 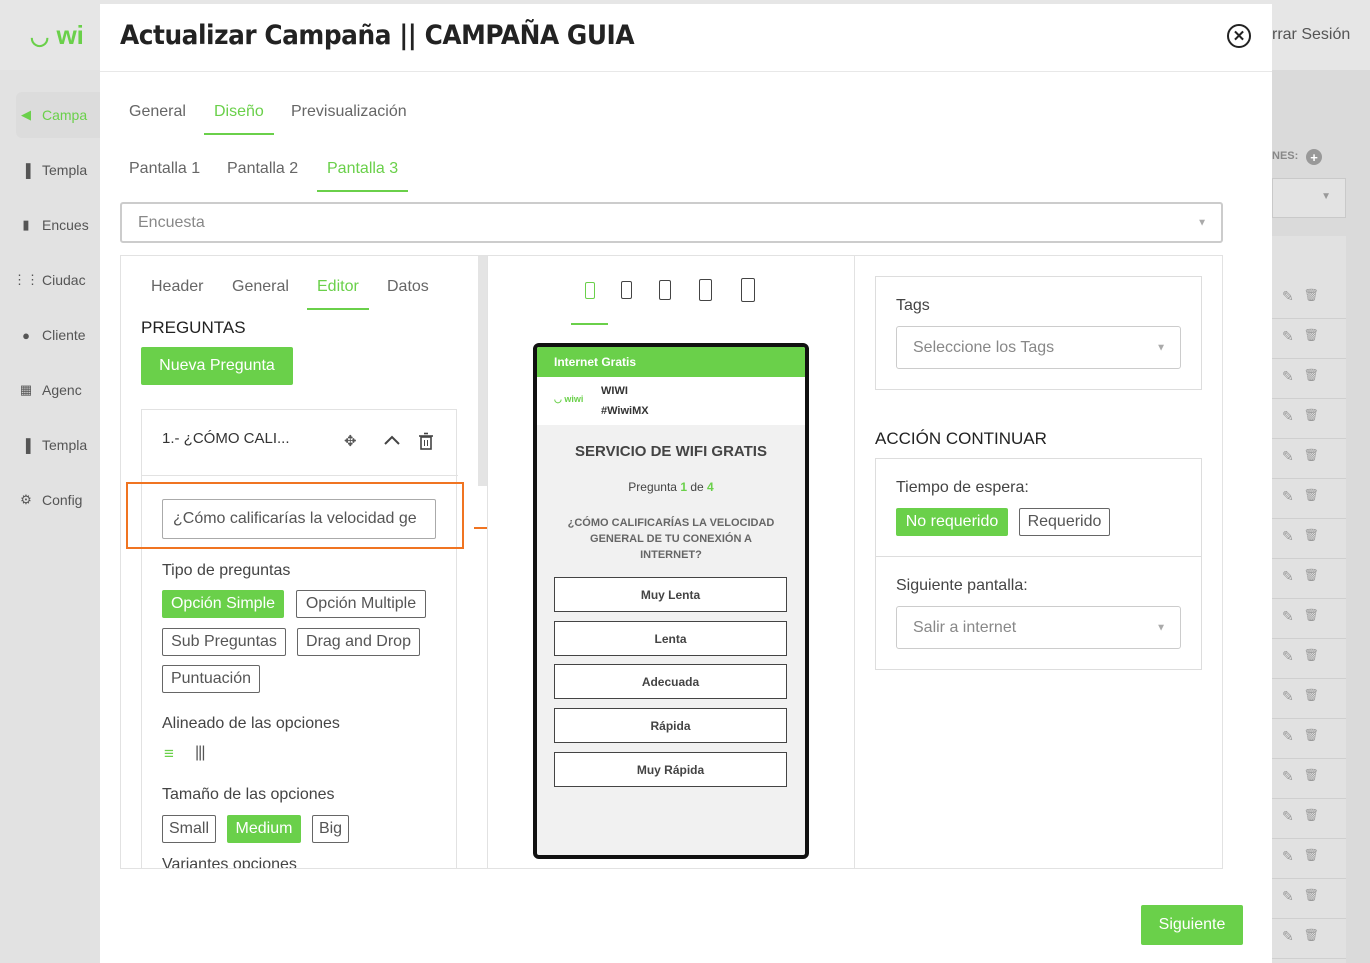 I want to click on template-select: Encuesta ▼, so click(x=671, y=222).